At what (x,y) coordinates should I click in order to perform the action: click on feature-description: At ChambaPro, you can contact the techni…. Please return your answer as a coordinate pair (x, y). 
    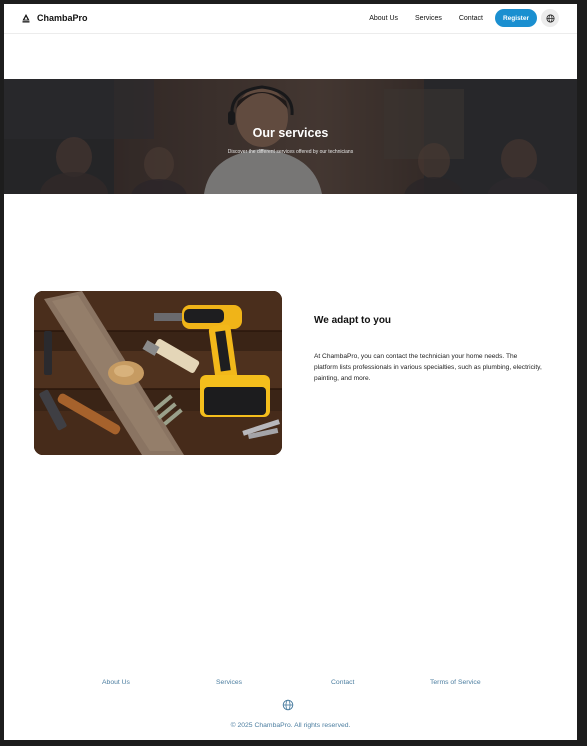
    Looking at the image, I should click on (428, 367).